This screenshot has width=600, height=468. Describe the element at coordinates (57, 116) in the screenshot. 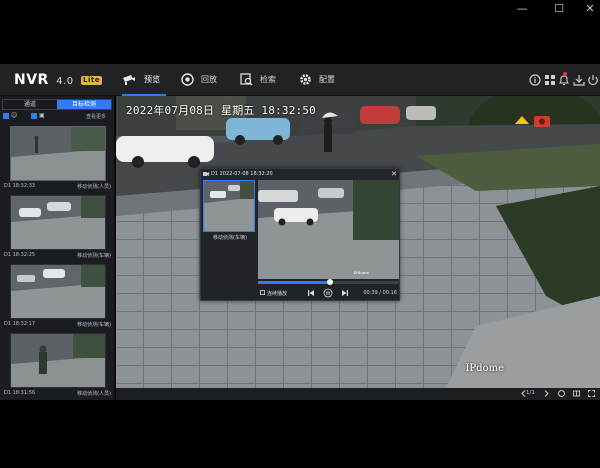

I see `filter-row: ☺ ▣ 查看更多` at that location.